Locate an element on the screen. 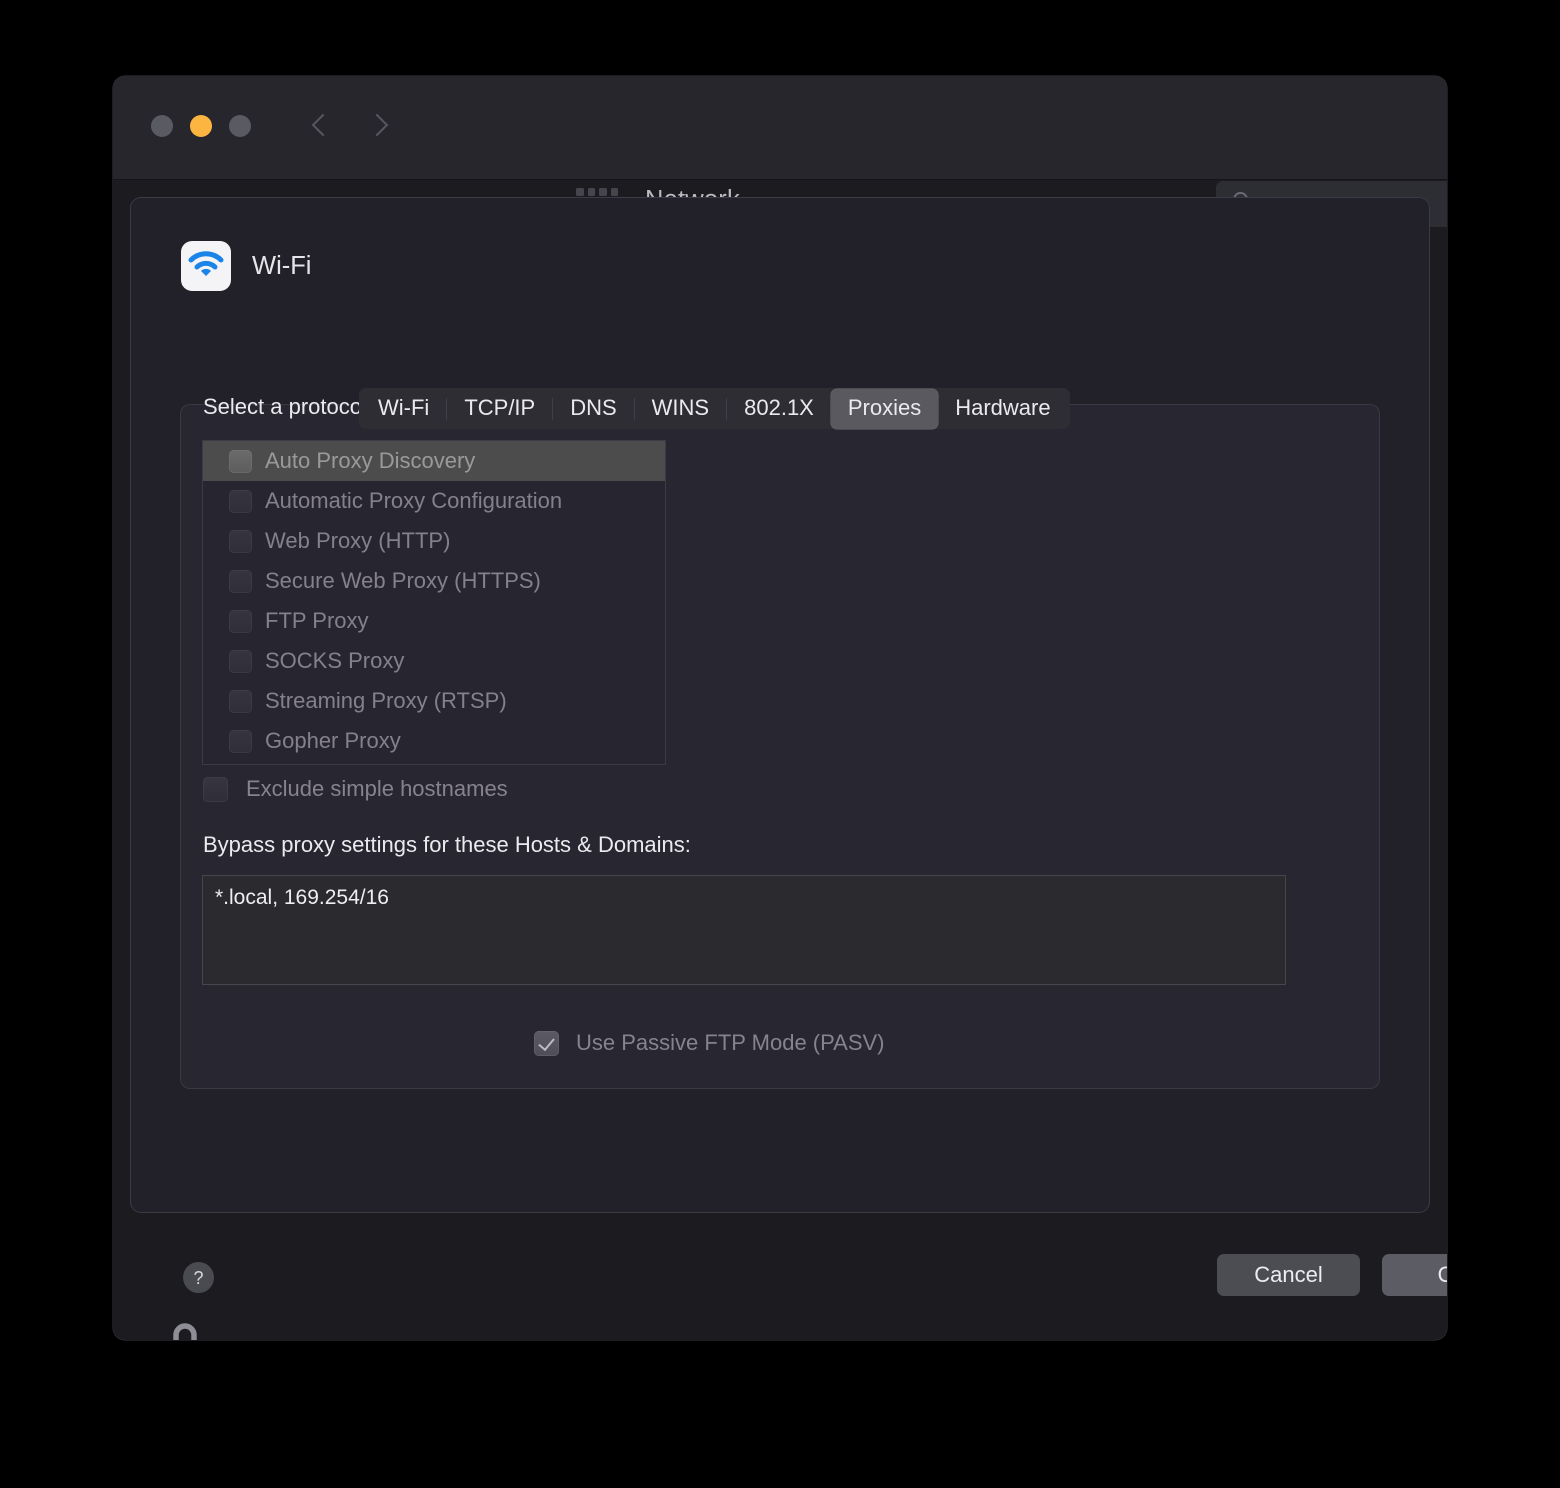 The height and width of the screenshot is (1488, 1560). tab-tcpip: TCP/IP is located at coordinates (499, 409).